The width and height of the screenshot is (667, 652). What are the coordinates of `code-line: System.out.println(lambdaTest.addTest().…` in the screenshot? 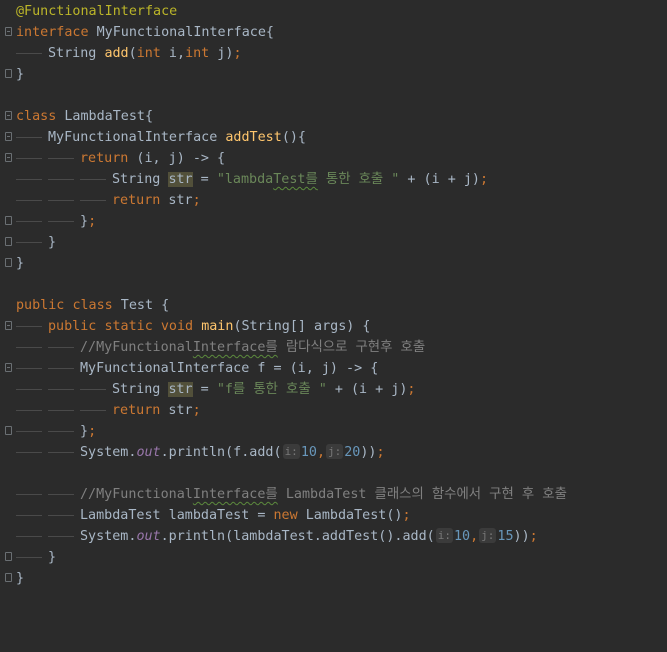 It's located at (333, 536).